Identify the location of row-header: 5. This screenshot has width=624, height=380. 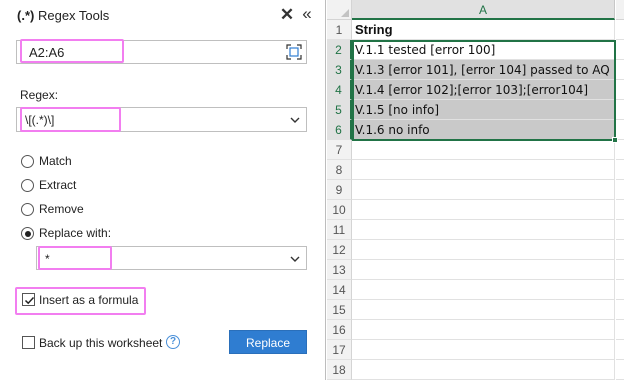
(339, 110).